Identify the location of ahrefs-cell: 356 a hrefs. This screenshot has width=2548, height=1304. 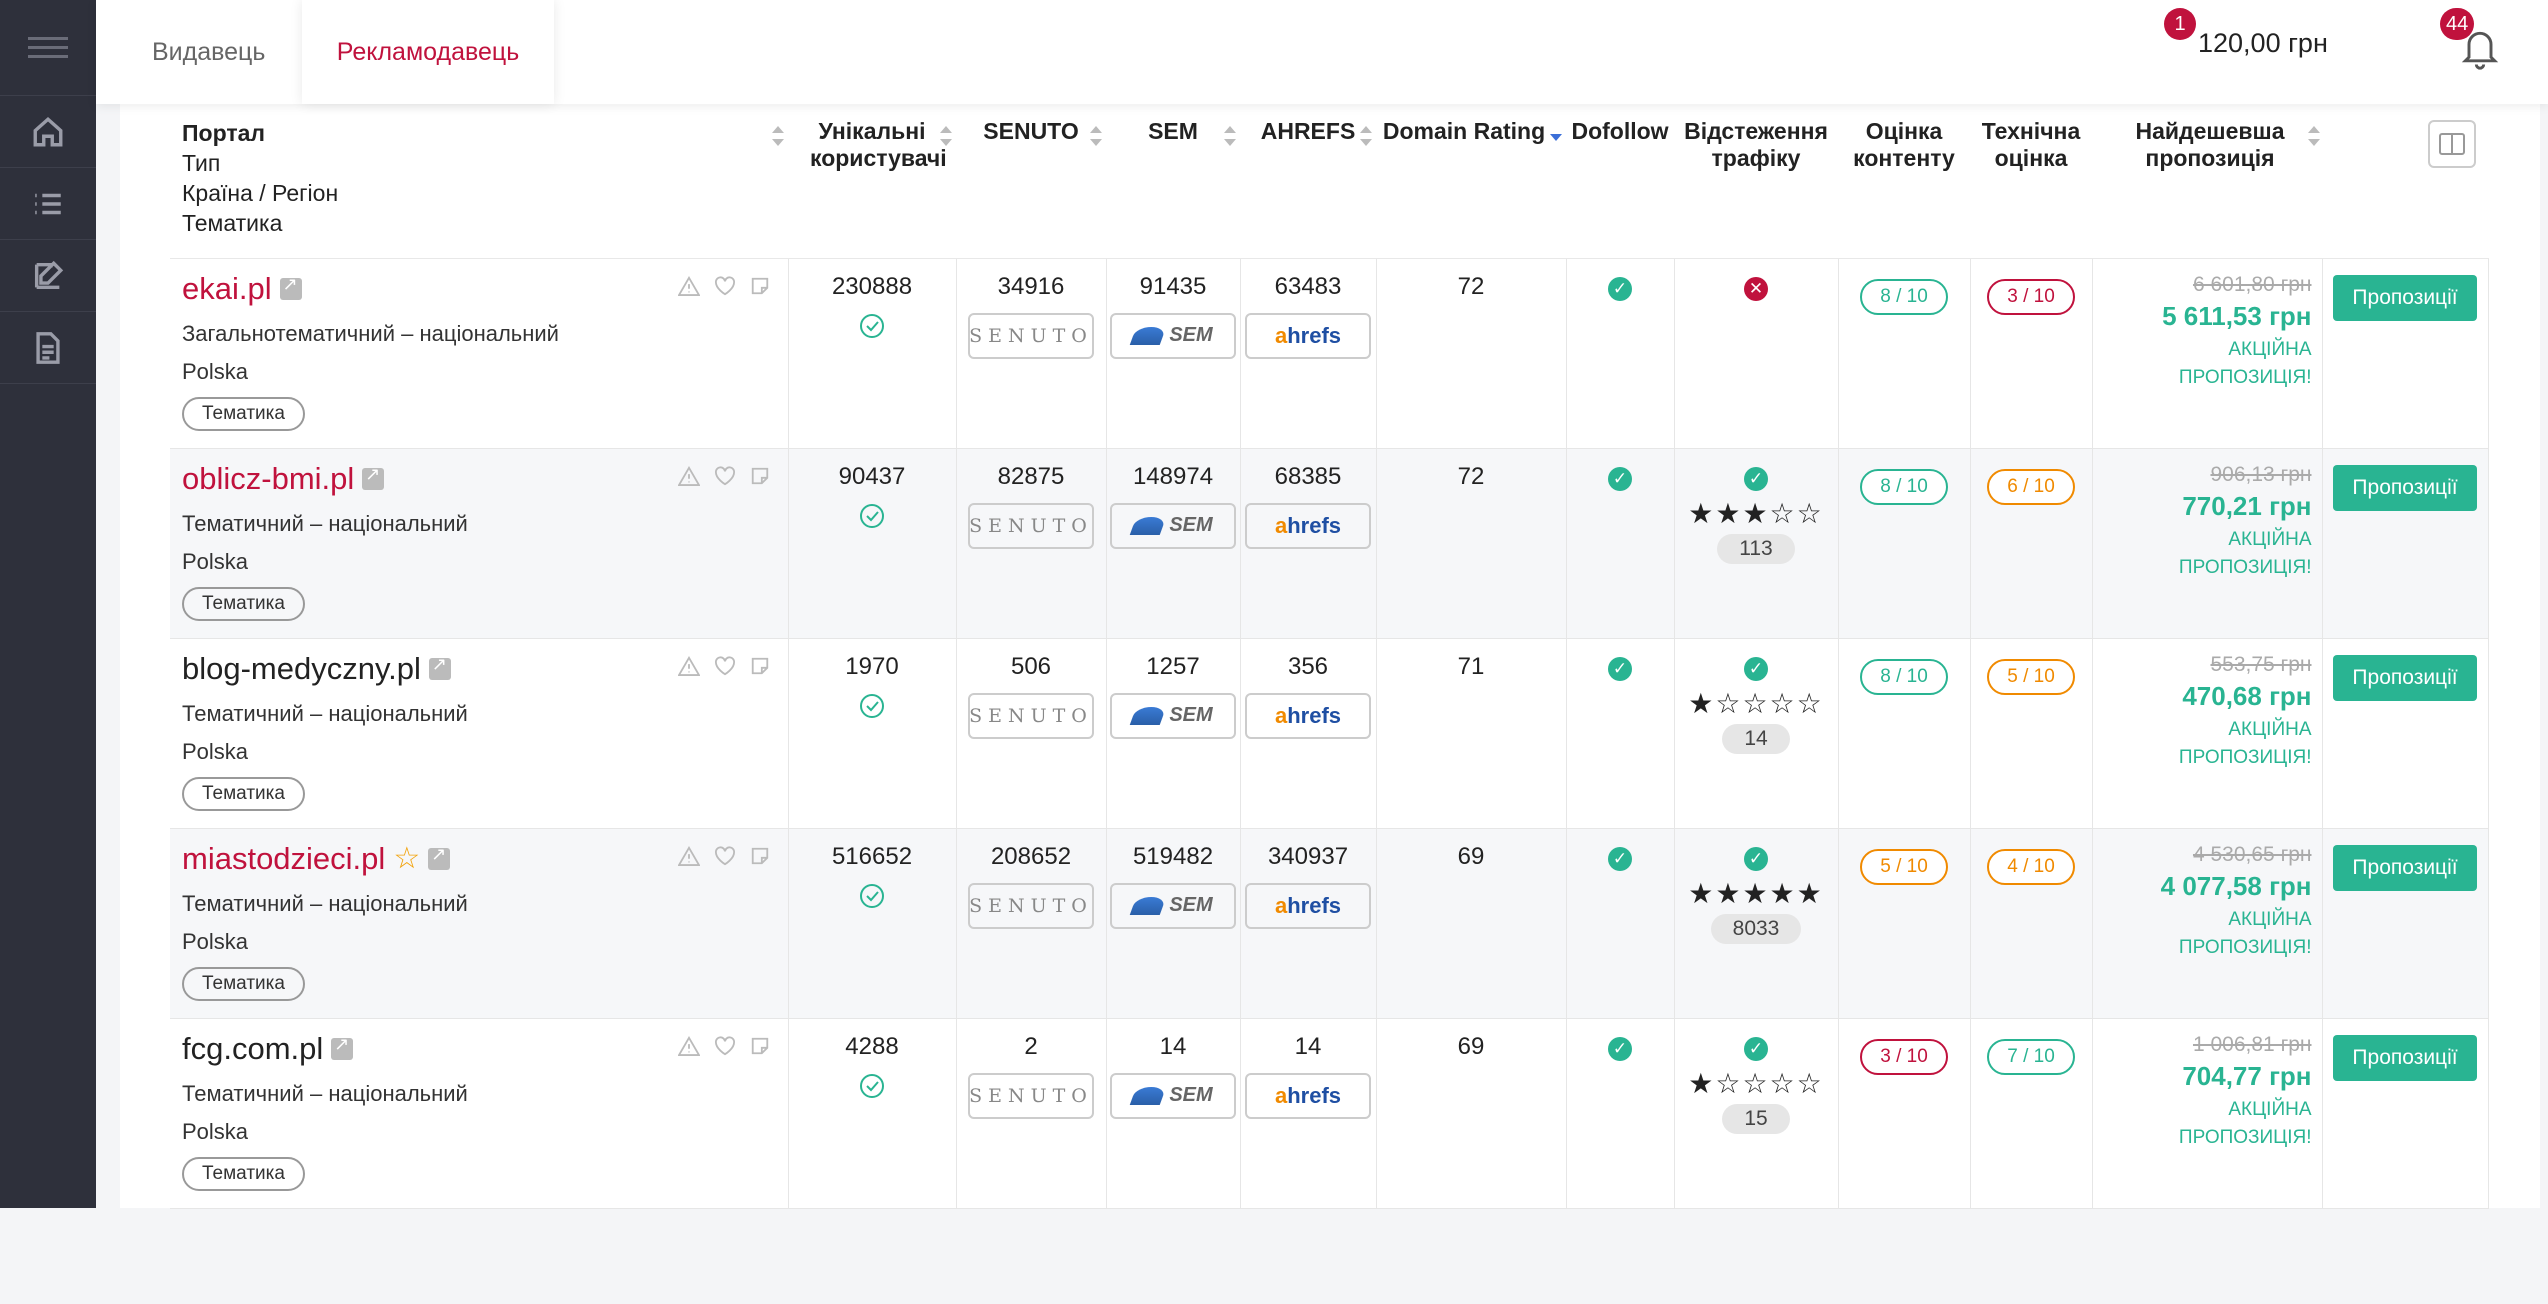
(1308, 733).